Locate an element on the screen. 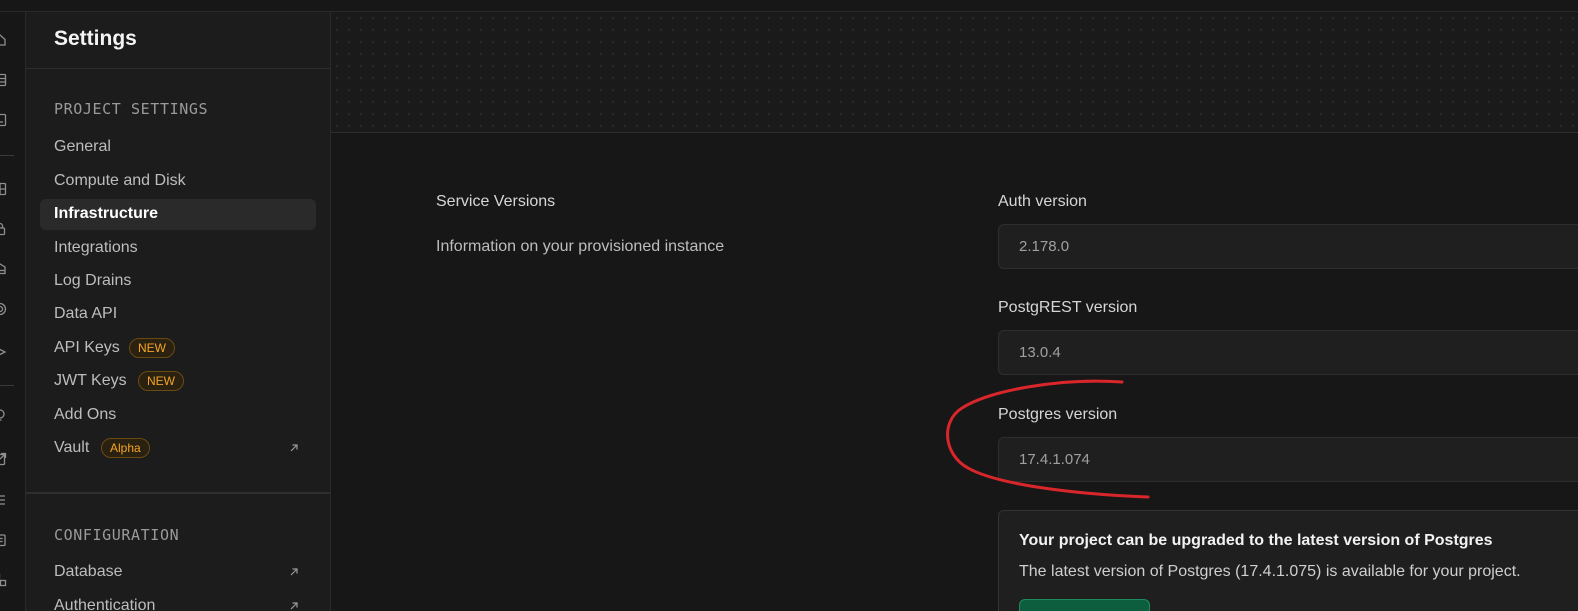 The height and width of the screenshot is (611, 1578). sidebar-item-jwt-keys: JWT Keys NEW is located at coordinates (178, 381).